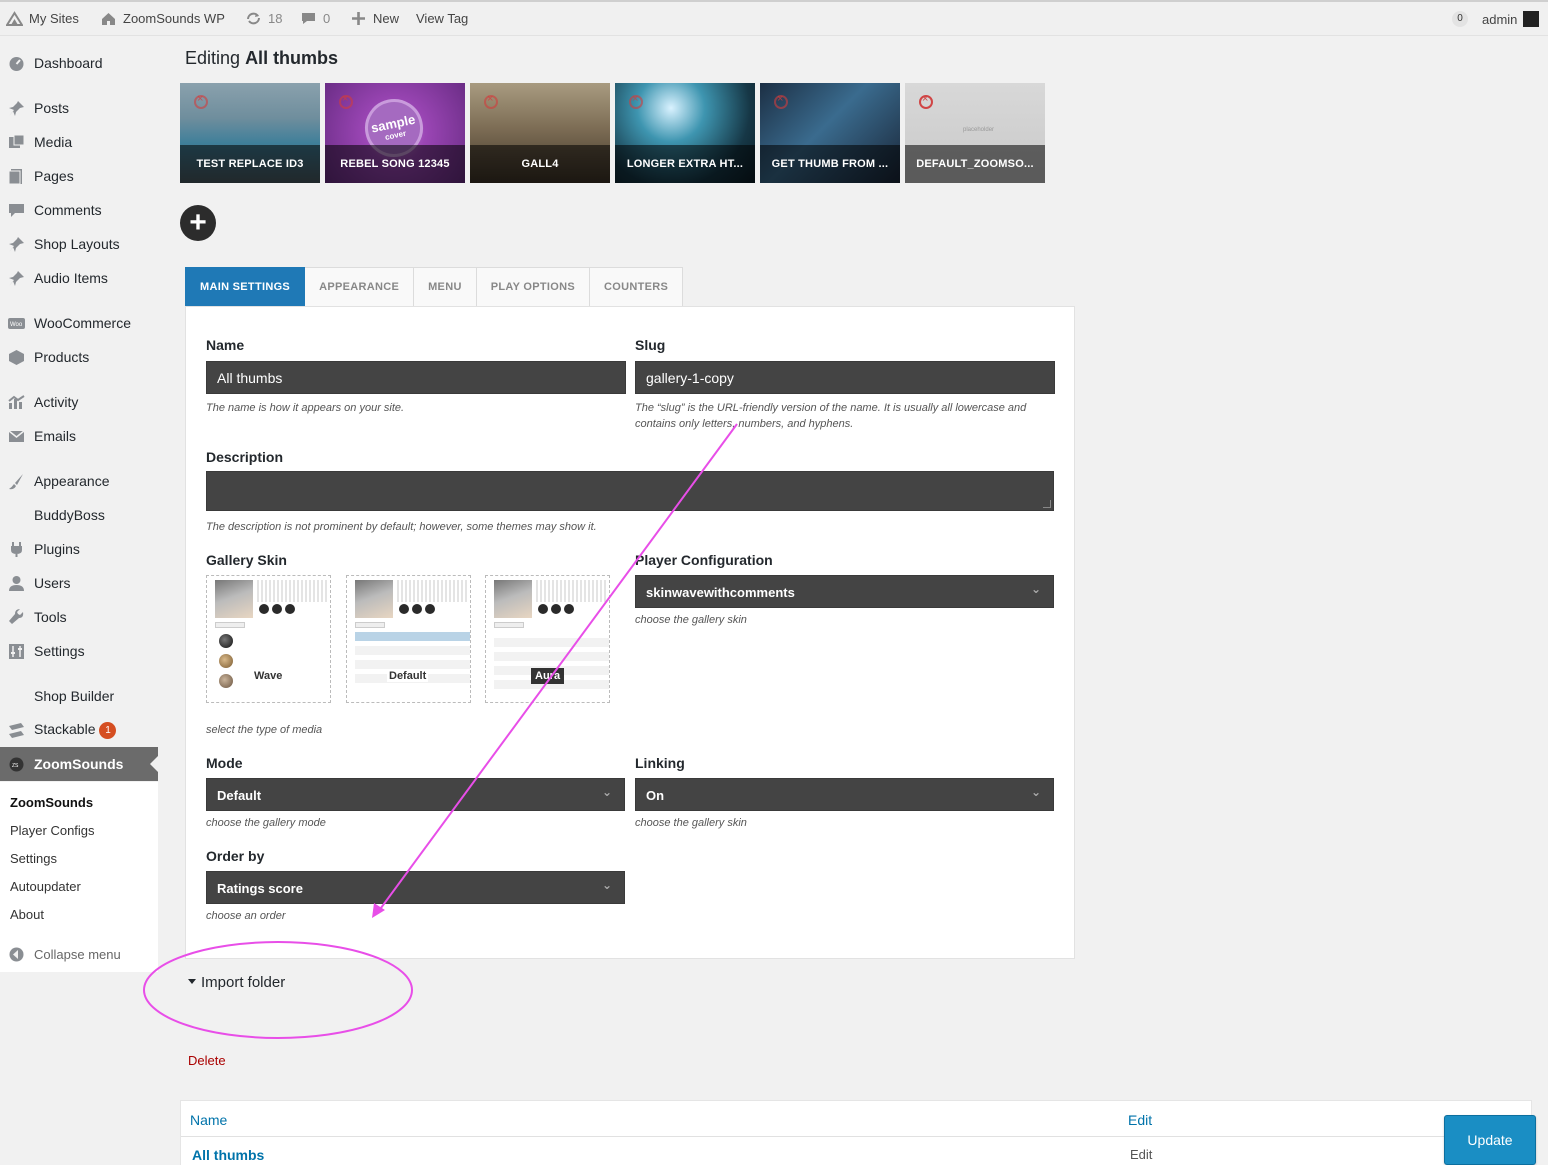 Image resolution: width=1548 pixels, height=1165 pixels. What do you see at coordinates (79, 730) in the screenshot?
I see `sidebar-item-stackable: Stackable 1` at bounding box center [79, 730].